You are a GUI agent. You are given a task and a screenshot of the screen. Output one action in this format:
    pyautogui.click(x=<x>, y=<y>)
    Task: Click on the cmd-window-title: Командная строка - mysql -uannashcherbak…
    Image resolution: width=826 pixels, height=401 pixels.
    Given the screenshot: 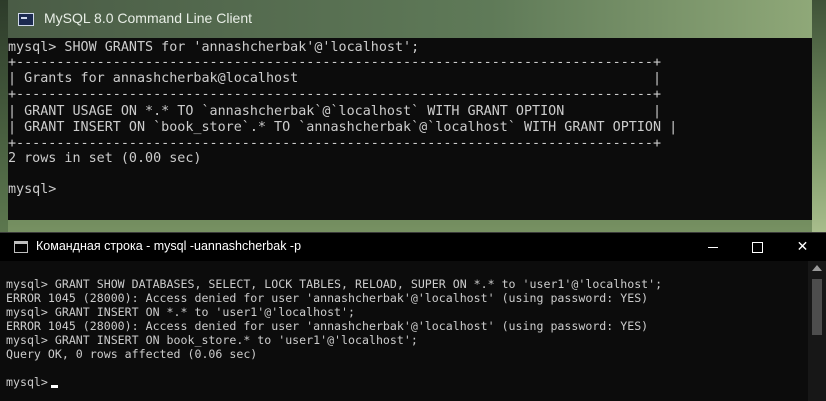 What is the action you would take?
    pyautogui.click(x=169, y=246)
    